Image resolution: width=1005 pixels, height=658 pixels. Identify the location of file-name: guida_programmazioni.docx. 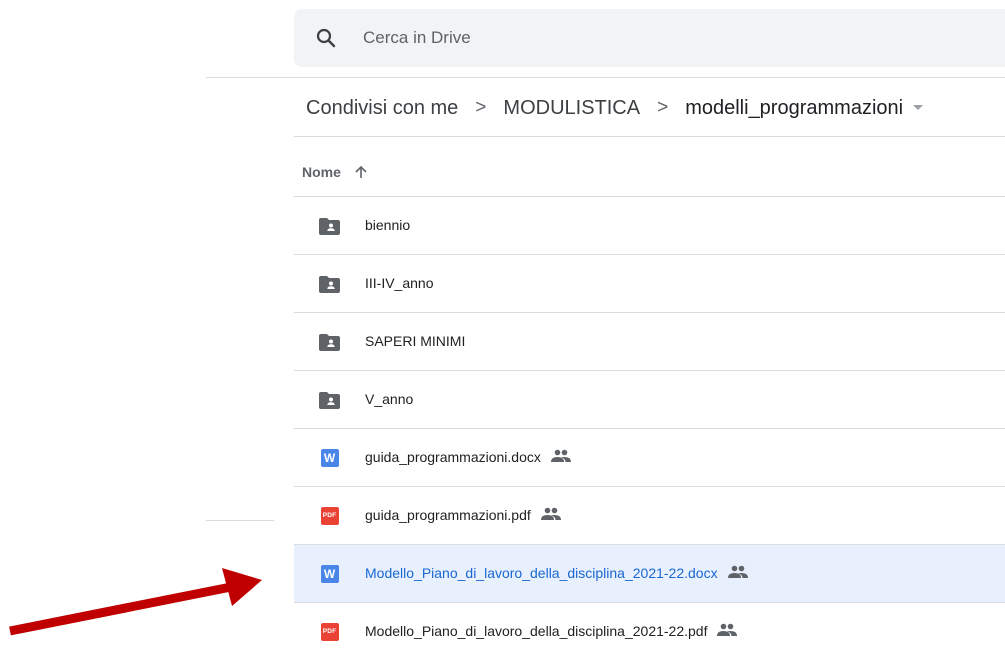
(453, 457).